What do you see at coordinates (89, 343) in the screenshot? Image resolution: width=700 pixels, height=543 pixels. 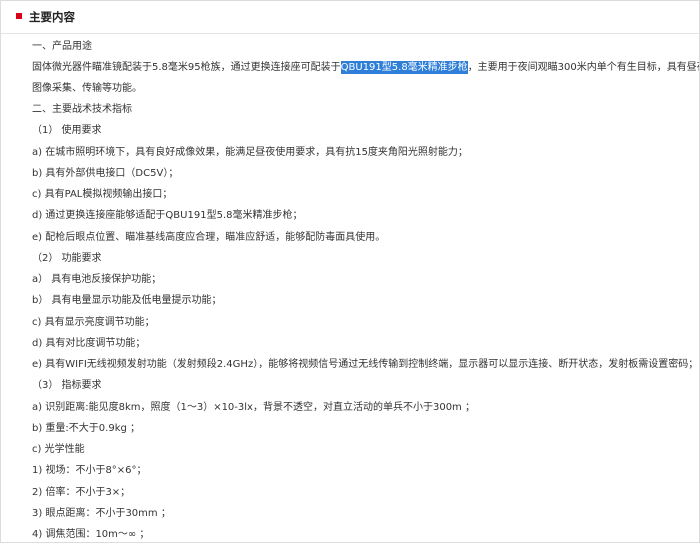 I see `text-line: d) 具有对比度调节功能；` at bounding box center [89, 343].